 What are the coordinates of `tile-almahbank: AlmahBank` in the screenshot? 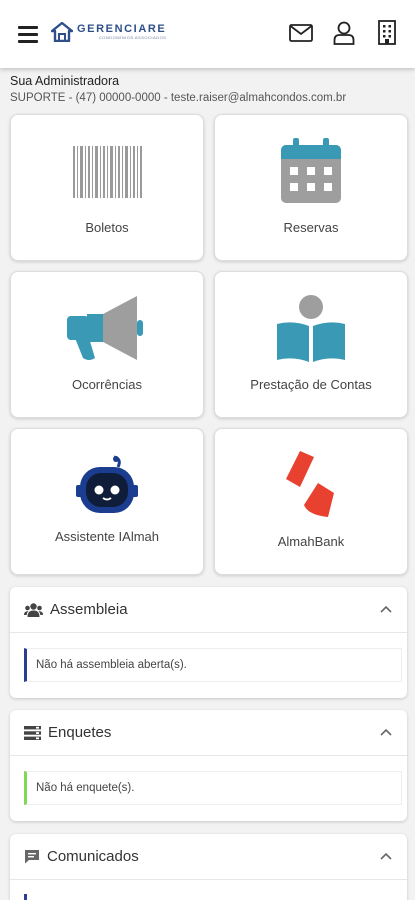 It's located at (311, 501).